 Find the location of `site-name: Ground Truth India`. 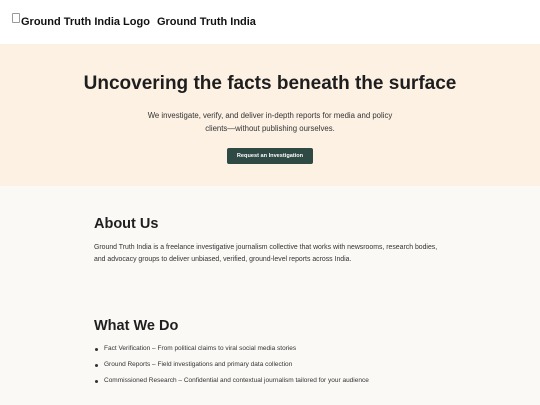

site-name: Ground Truth India is located at coordinates (206, 22).